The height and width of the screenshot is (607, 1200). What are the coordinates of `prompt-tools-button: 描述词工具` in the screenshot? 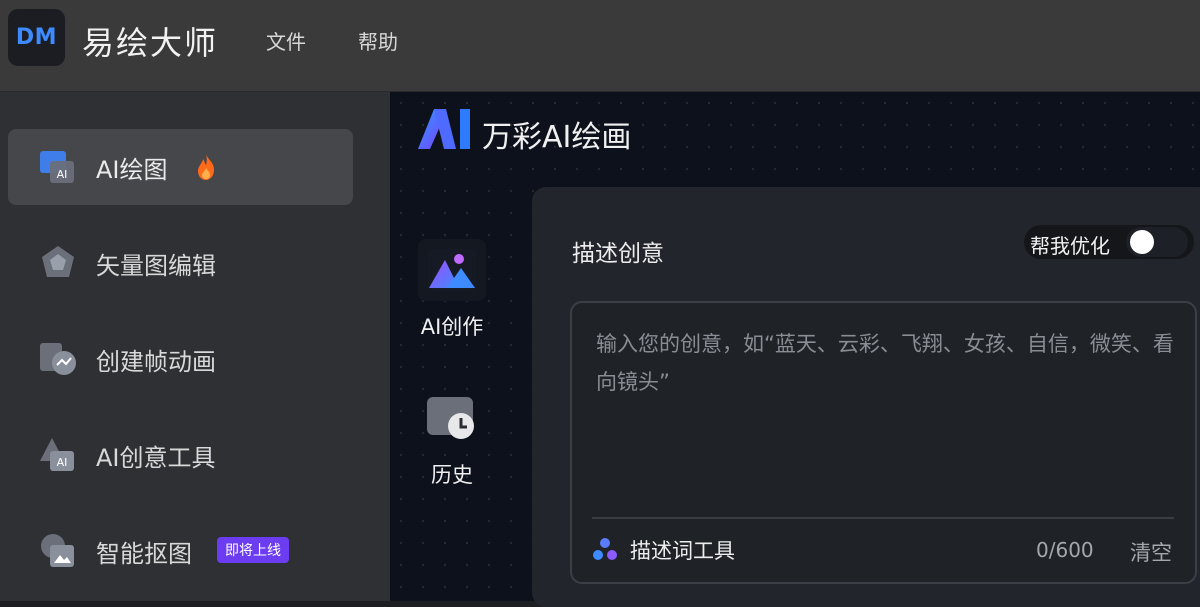 It's located at (663, 550).